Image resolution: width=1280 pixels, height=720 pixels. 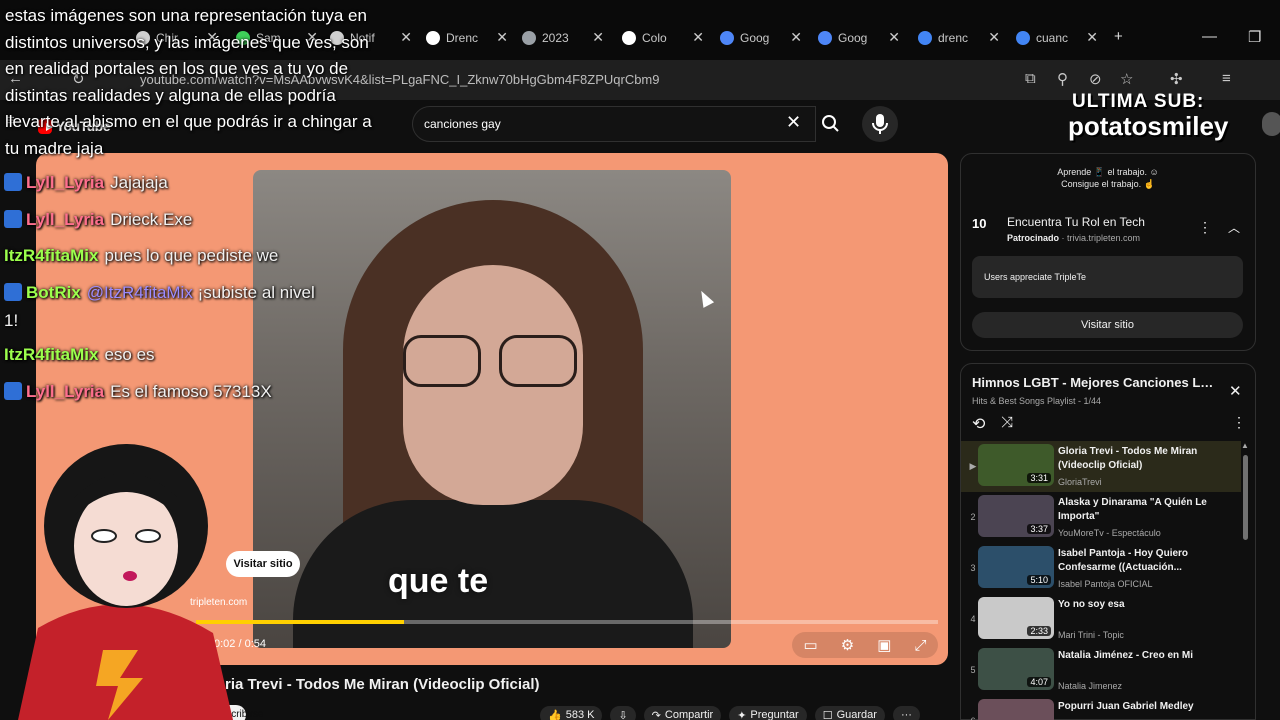 I want to click on search-query: canciones gay, so click(x=462, y=124).